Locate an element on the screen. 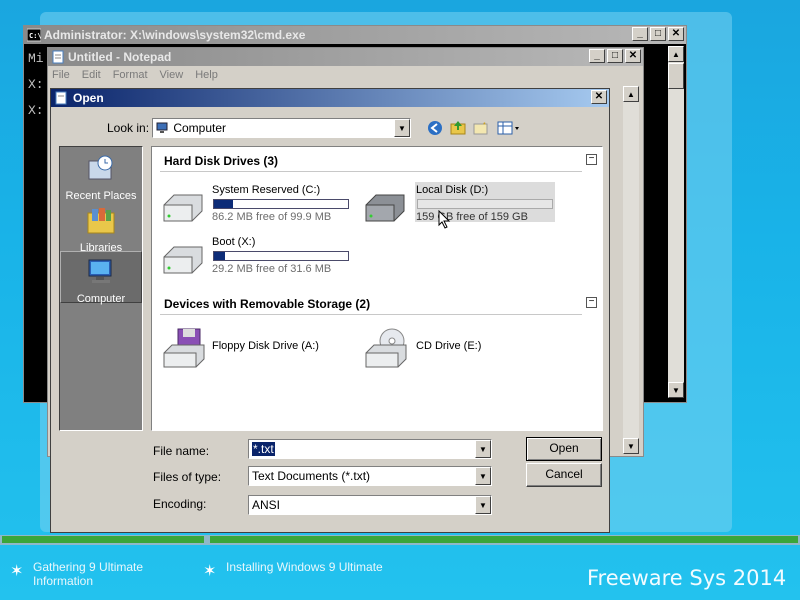 This screenshot has width=800, height=600. file-name-combo: *.txt ▼ is located at coordinates (370, 449).